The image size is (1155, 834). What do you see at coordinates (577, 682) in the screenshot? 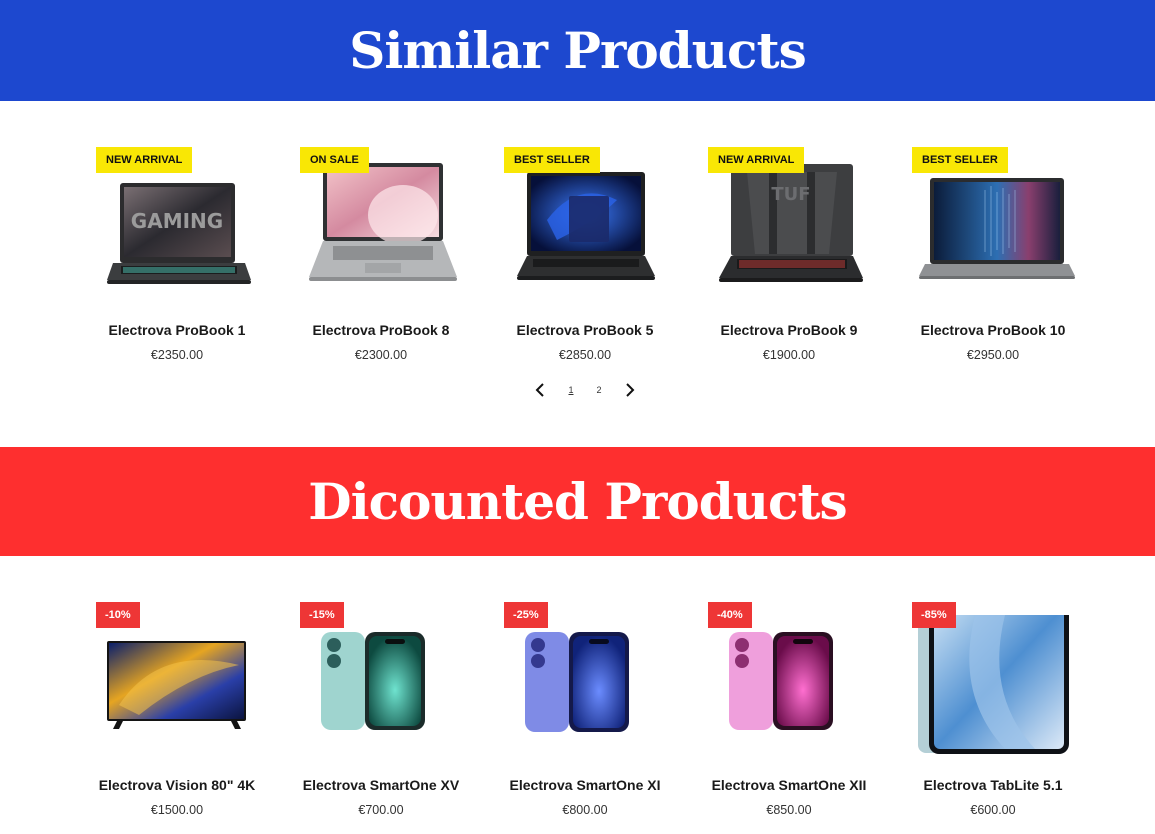
I see `blue-phone-icon` at bounding box center [577, 682].